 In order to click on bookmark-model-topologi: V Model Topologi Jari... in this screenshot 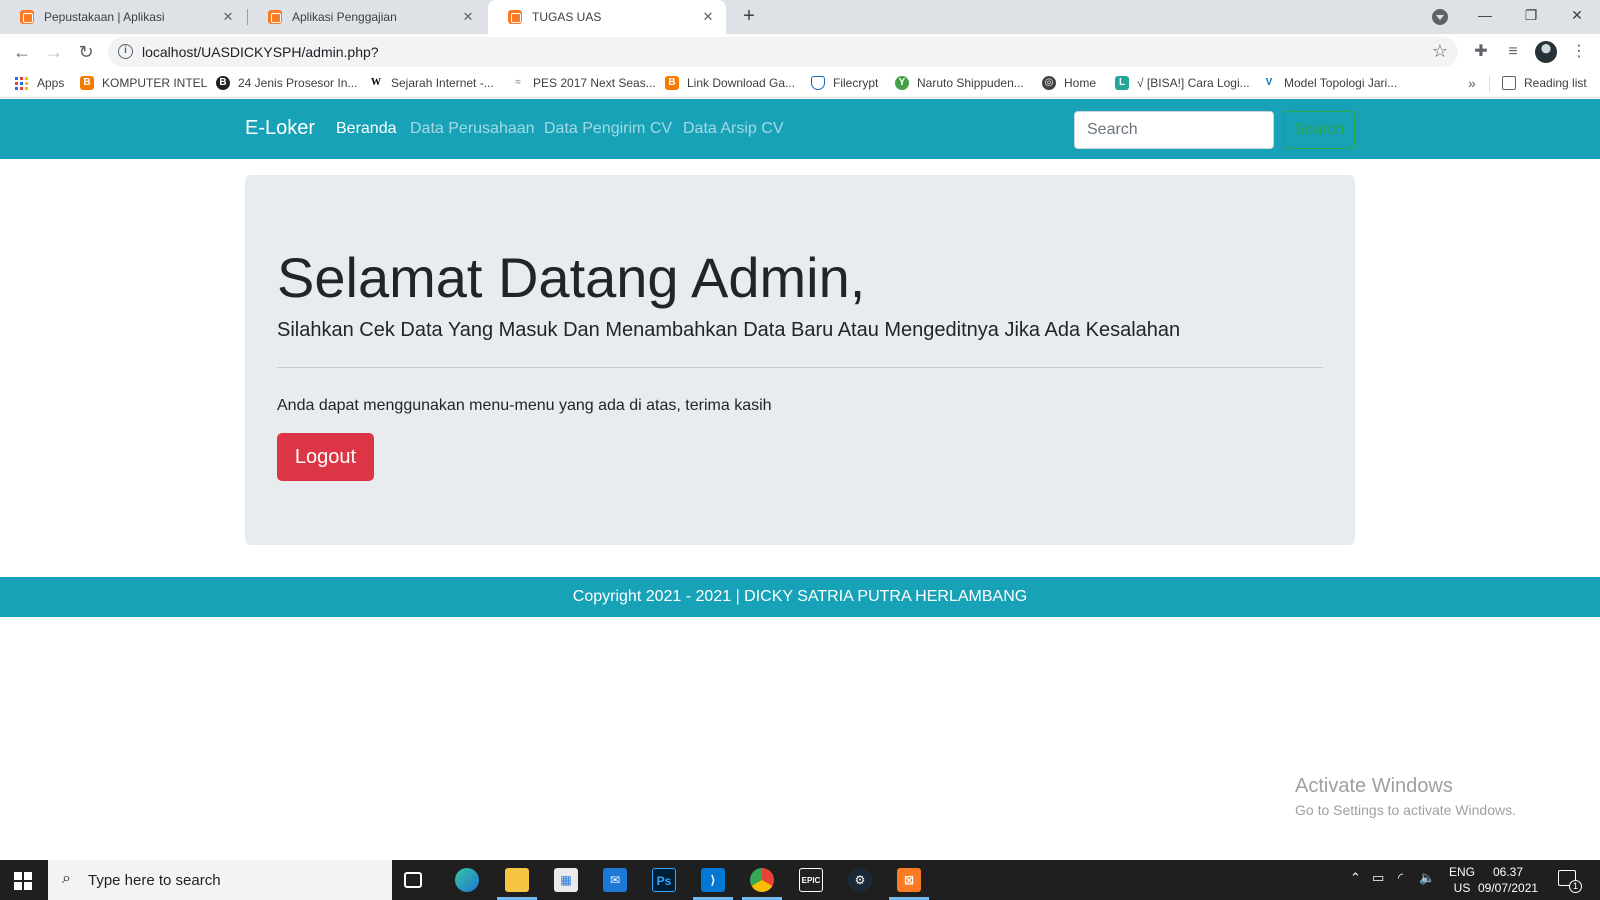, I will do `click(1329, 83)`.